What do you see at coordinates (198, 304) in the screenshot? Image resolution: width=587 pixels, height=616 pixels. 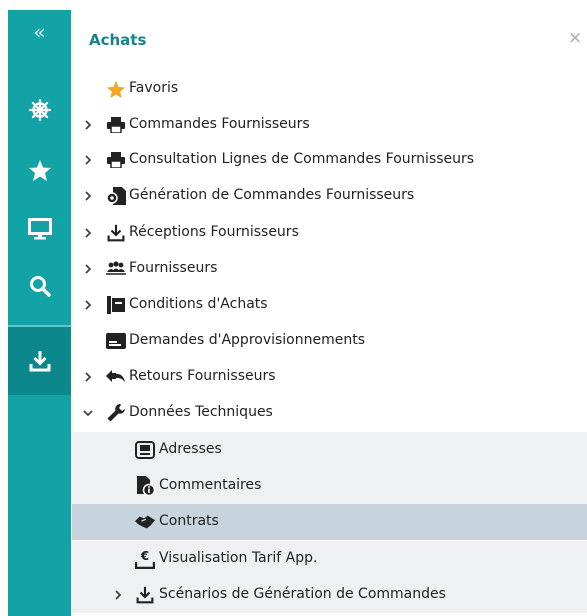 I see `menu-item-label: Conditions d'Achats` at bounding box center [198, 304].